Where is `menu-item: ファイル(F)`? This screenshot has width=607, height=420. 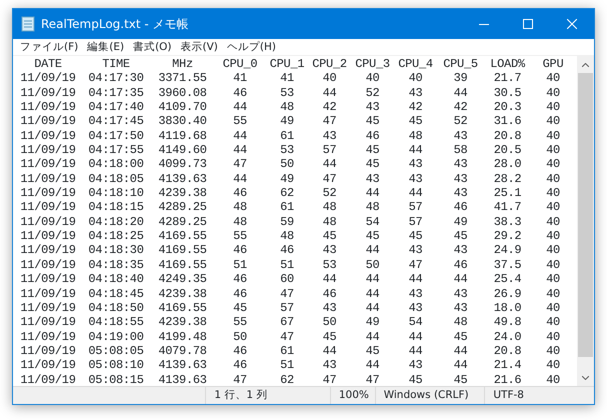
menu-item: ファイル(F) is located at coordinates (50, 47).